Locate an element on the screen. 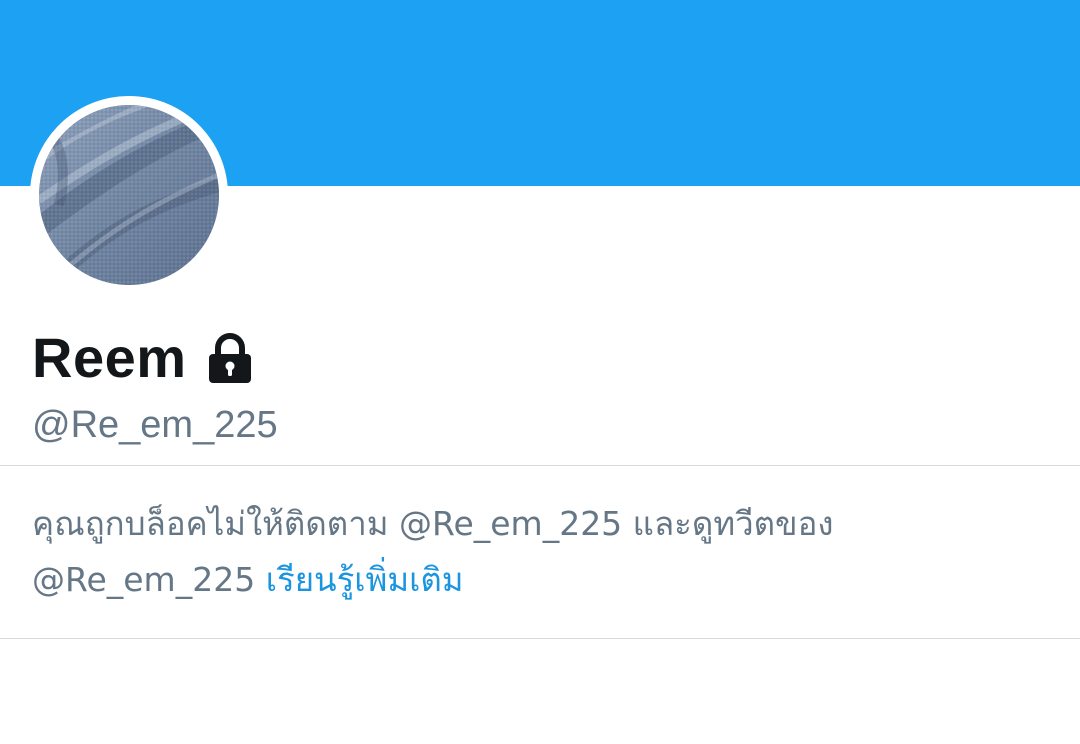 The image size is (1080, 744). display-name: Reem is located at coordinates (109, 357).